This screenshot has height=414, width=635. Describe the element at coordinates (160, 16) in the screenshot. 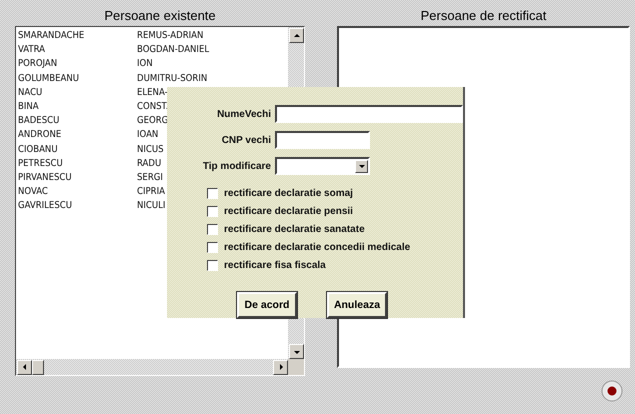

I see `panel-title: Persoane existente` at that location.